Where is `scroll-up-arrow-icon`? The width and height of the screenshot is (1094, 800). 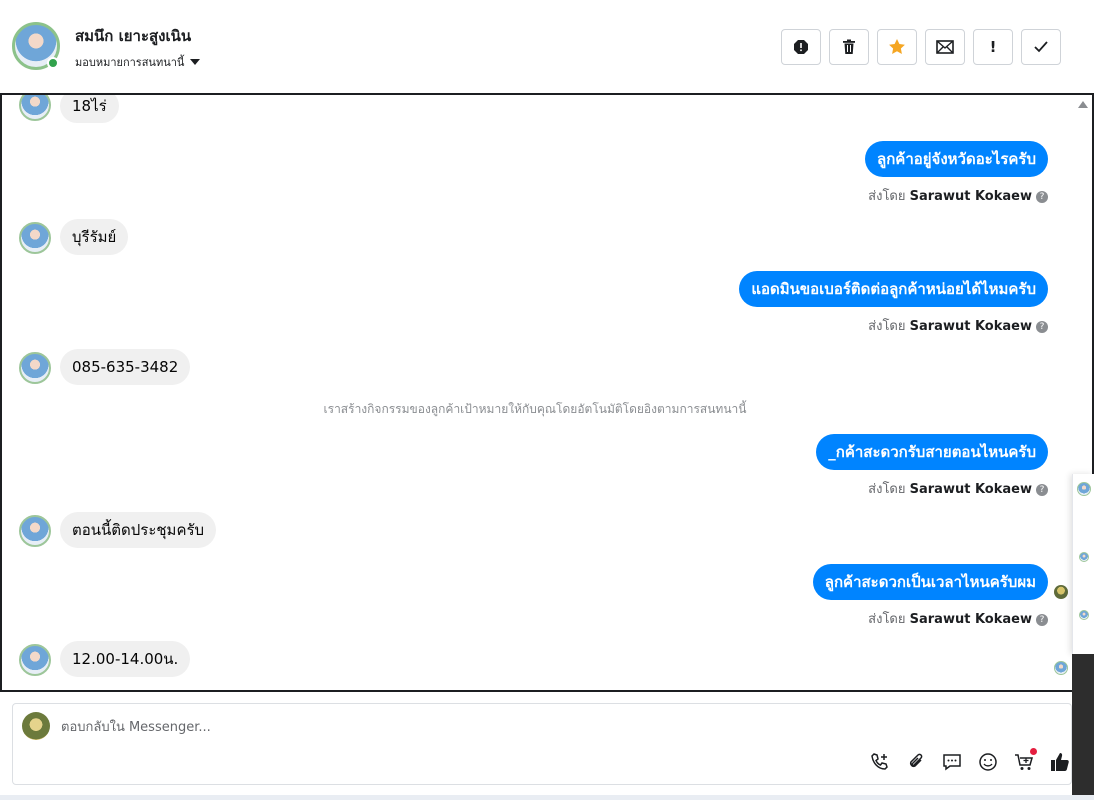 scroll-up-arrow-icon is located at coordinates (1083, 104).